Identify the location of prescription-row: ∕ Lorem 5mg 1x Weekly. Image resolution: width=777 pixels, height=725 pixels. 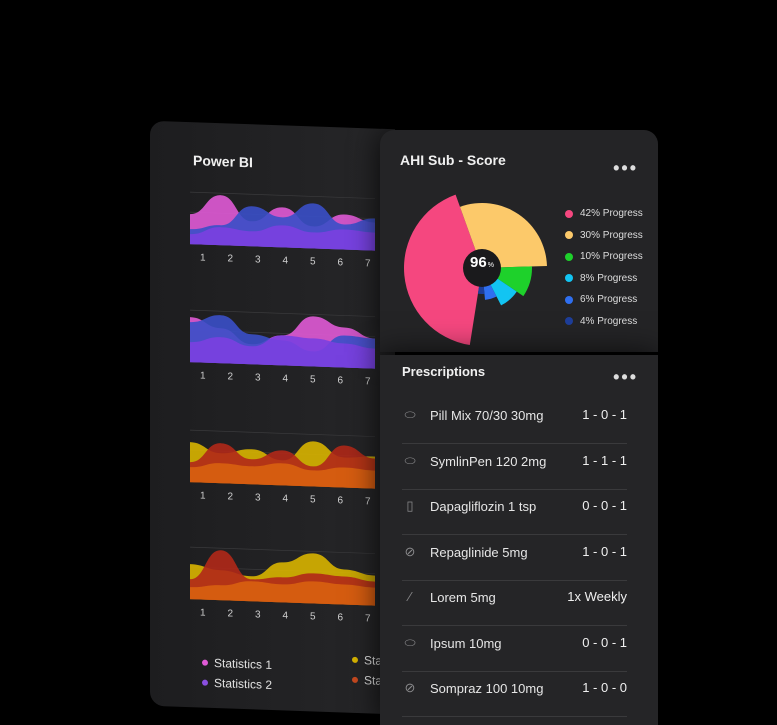
(514, 603).